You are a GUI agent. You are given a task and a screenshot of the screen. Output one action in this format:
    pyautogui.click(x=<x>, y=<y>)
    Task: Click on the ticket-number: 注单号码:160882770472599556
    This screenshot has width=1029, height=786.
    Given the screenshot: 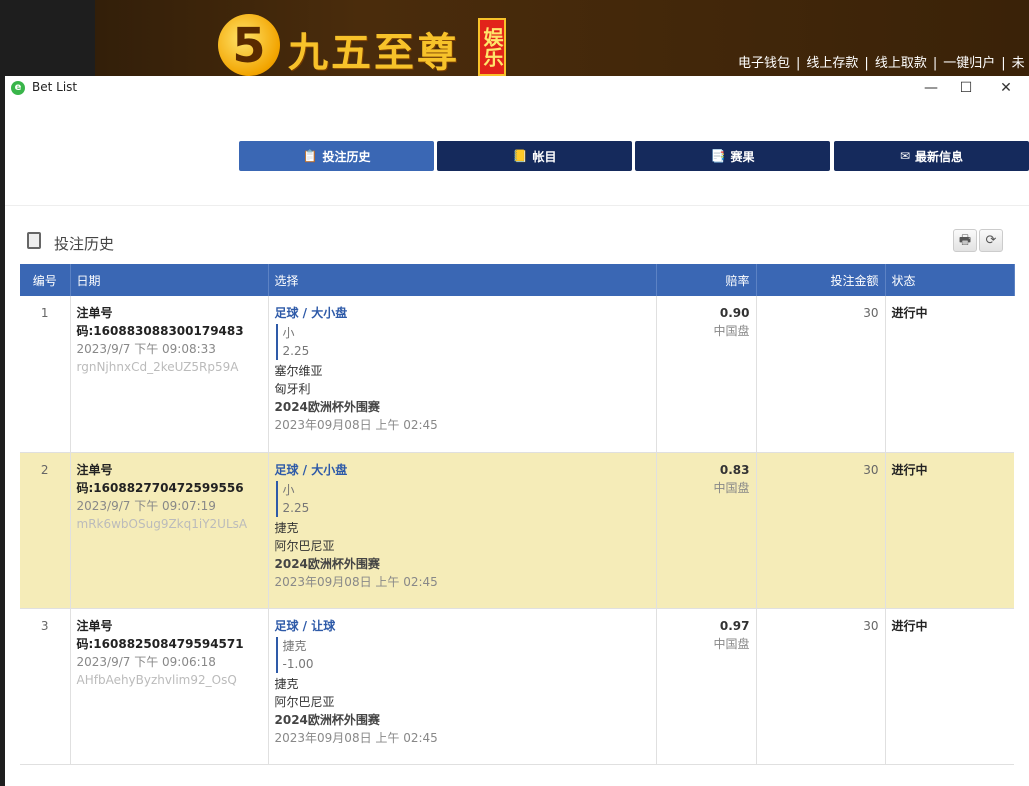 What is the action you would take?
    pyautogui.click(x=160, y=478)
    